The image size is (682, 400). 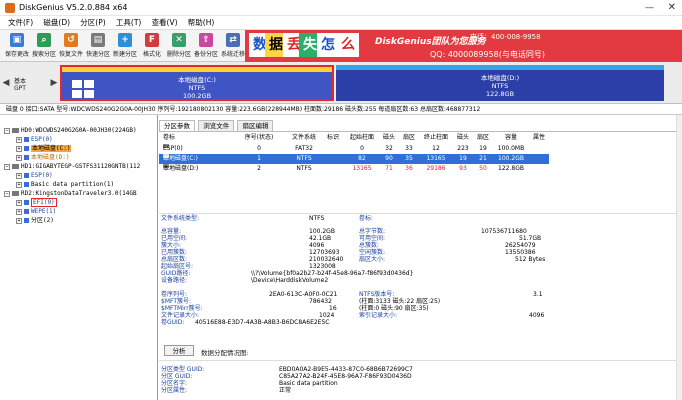 I want to click on tree-disk-rd2: − RD2:KingstonDataTraveler3.0(14GB, so click(x=70, y=194).